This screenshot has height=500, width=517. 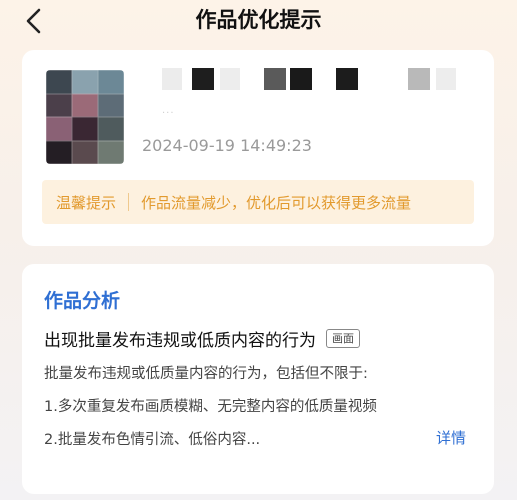 What do you see at coordinates (343, 338) in the screenshot?
I see `issue-tag: 画面` at bounding box center [343, 338].